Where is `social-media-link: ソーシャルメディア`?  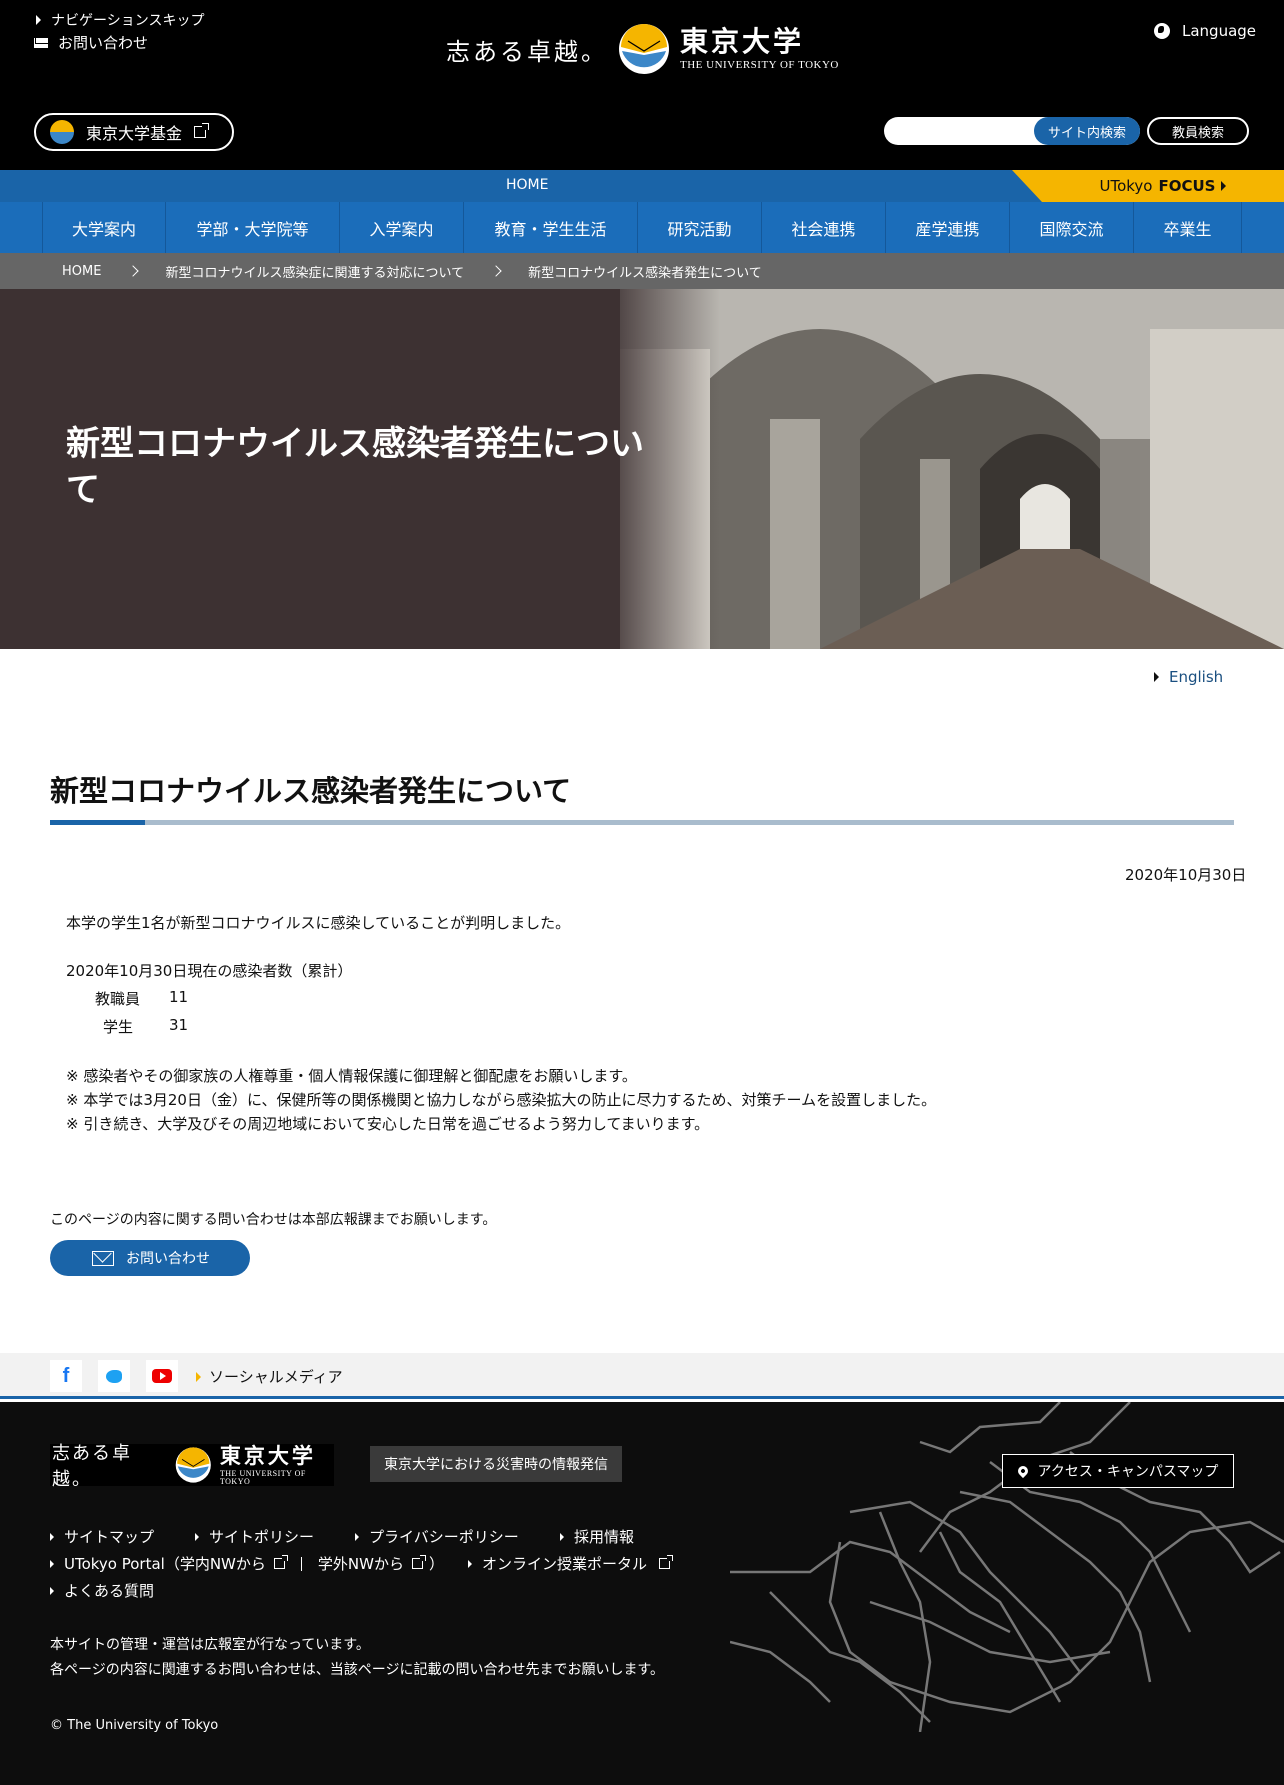
social-media-link: ソーシャルメディア is located at coordinates (269, 1376).